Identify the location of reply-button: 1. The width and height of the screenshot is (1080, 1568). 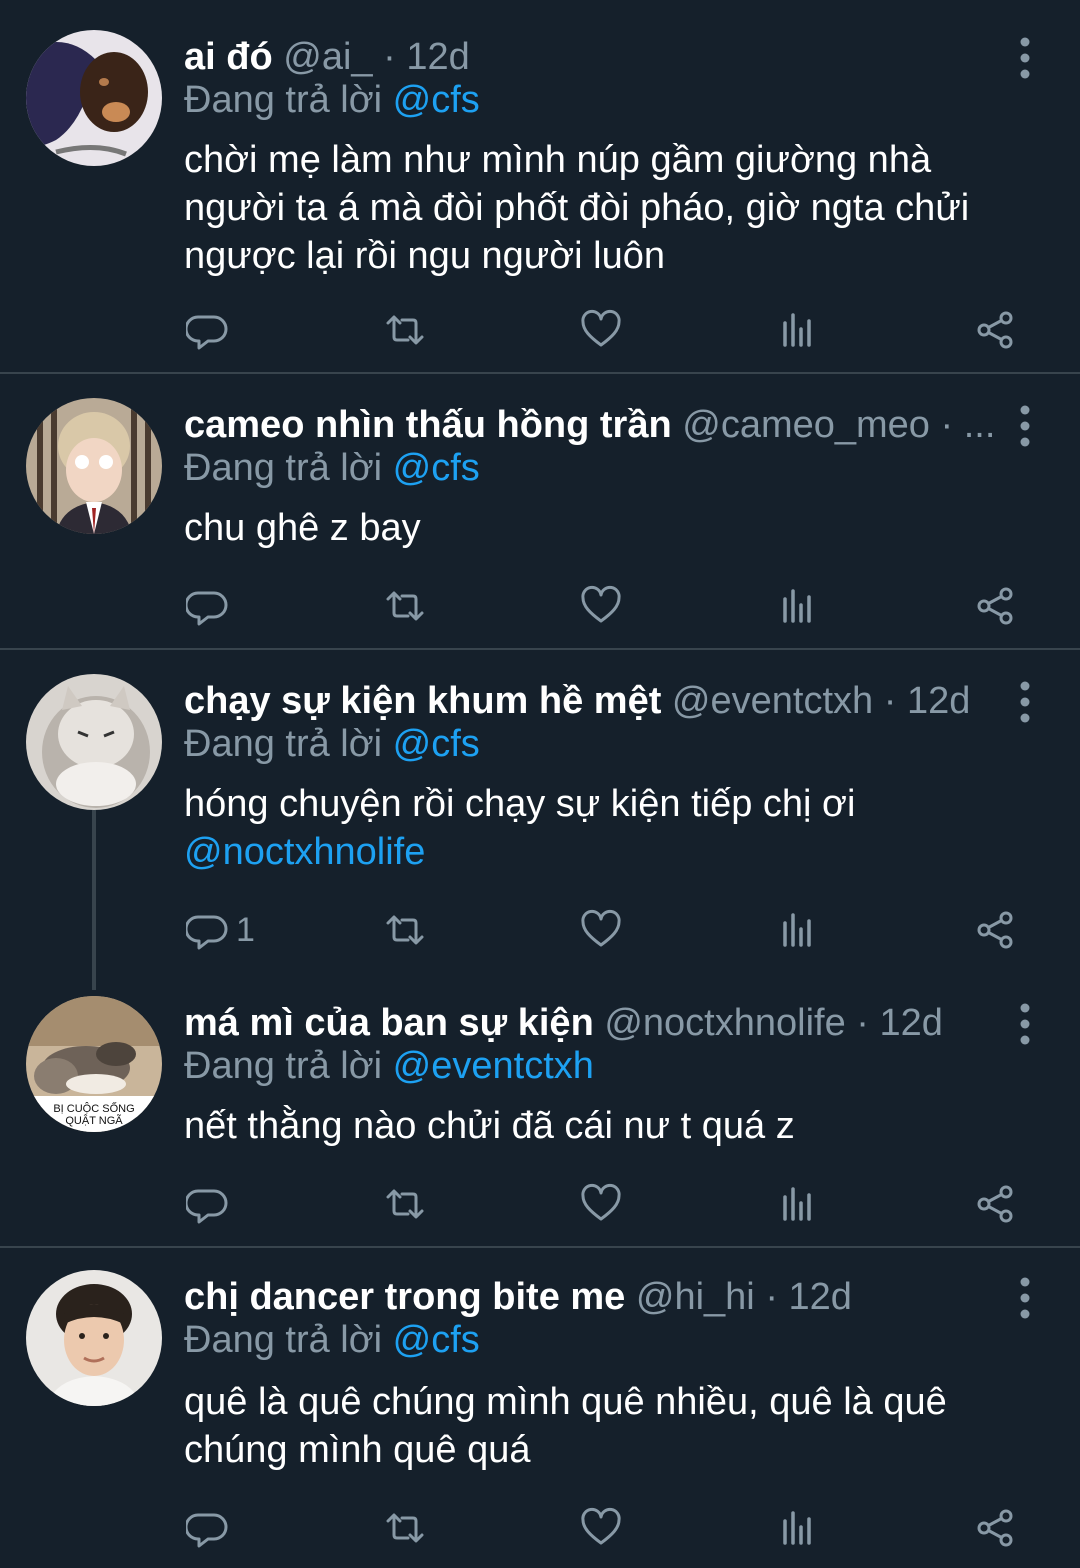
(220, 930).